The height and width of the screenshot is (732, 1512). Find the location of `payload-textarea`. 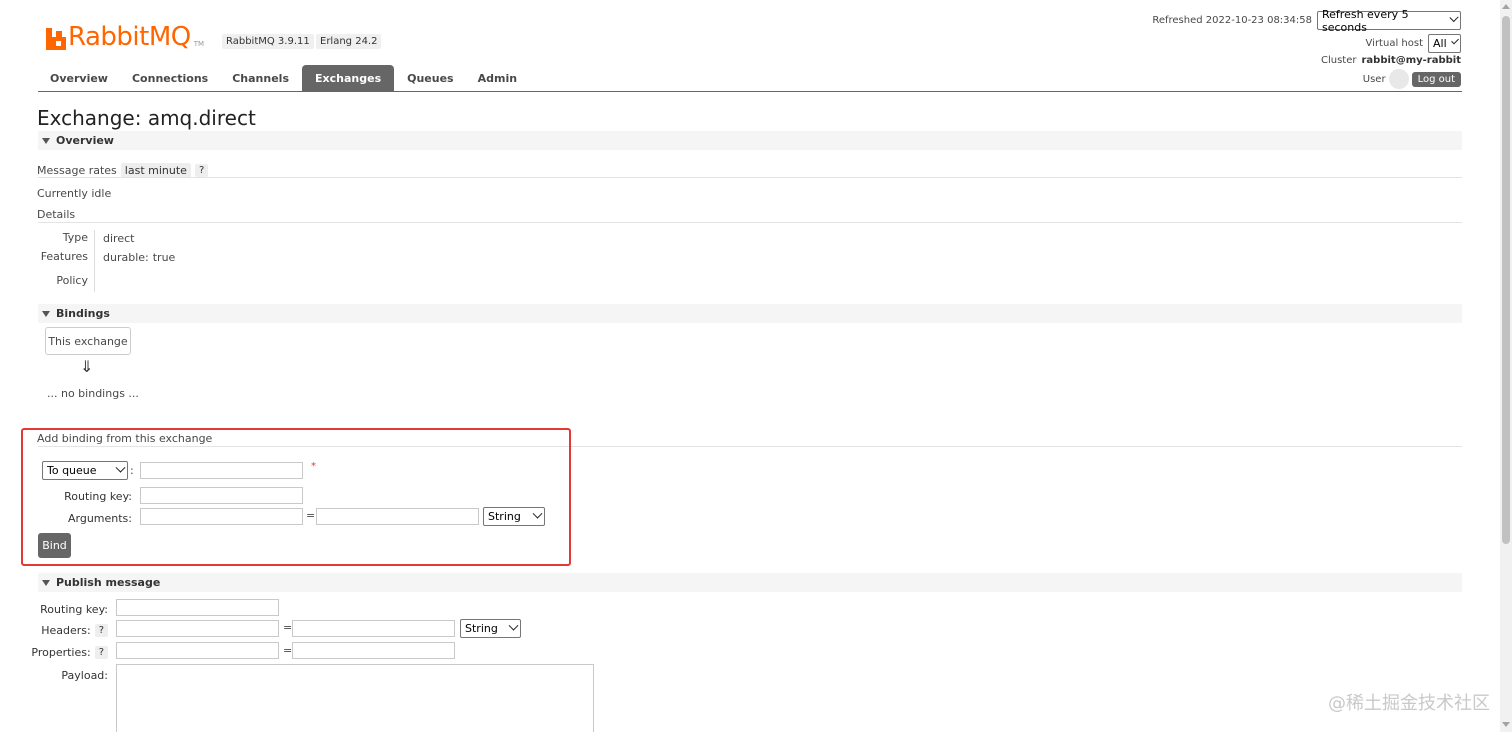

payload-textarea is located at coordinates (355, 698).